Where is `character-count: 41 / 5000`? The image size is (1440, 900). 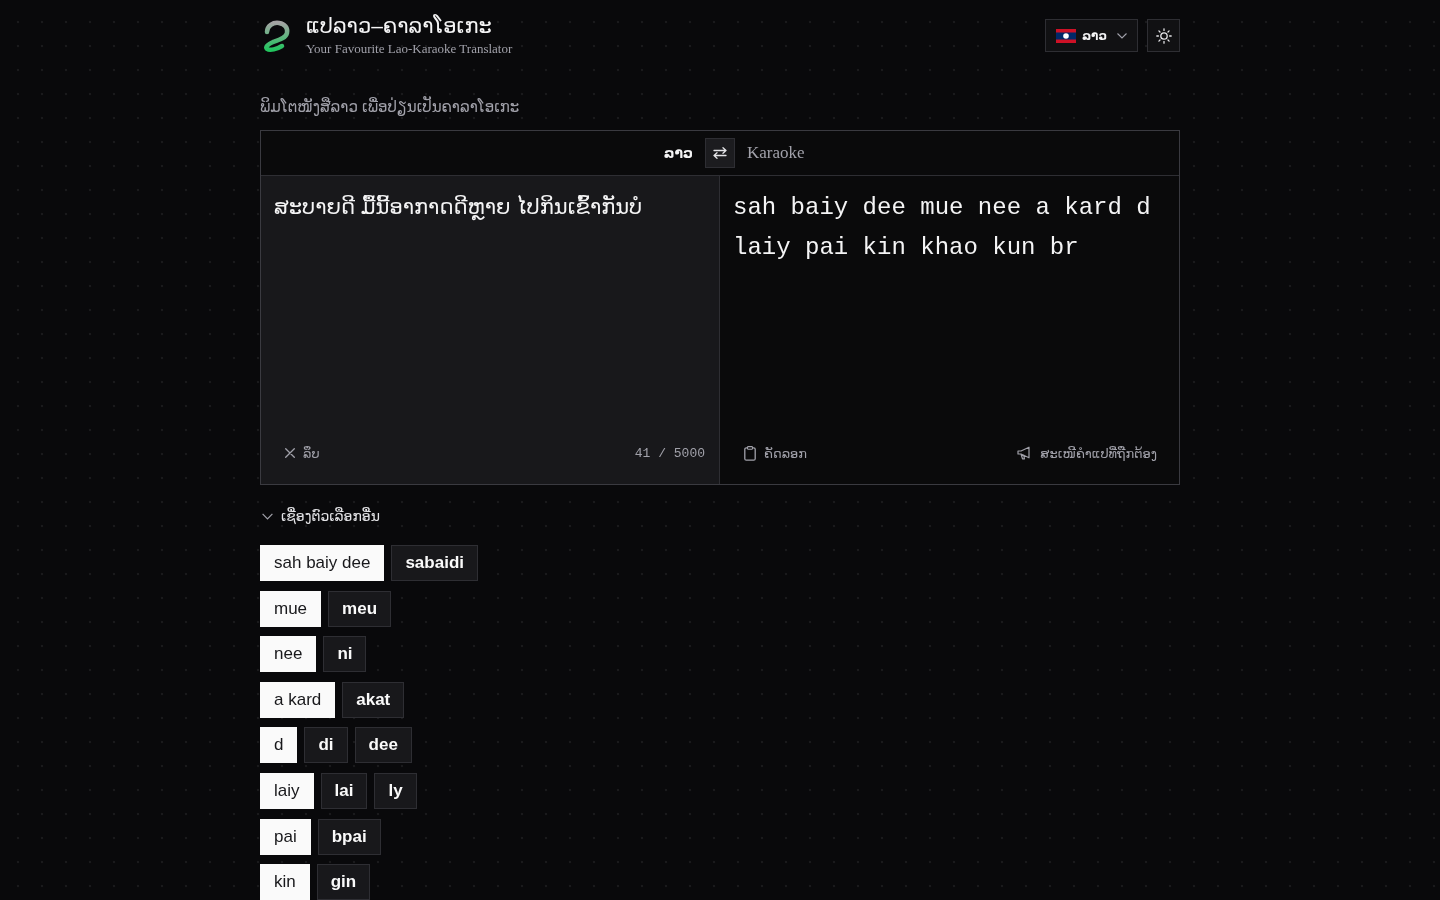
character-count: 41 / 5000 is located at coordinates (669, 453).